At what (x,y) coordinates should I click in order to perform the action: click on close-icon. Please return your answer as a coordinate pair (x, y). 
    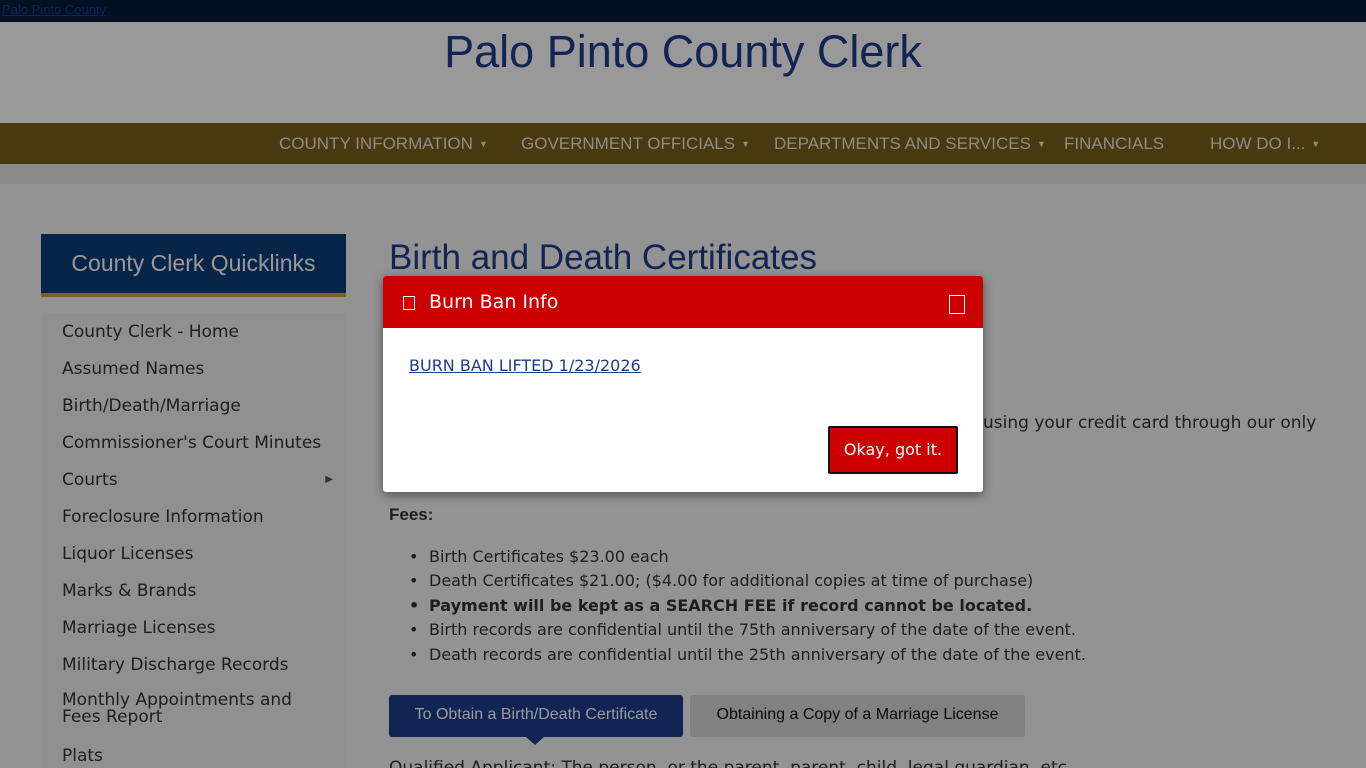
    Looking at the image, I should click on (957, 304).